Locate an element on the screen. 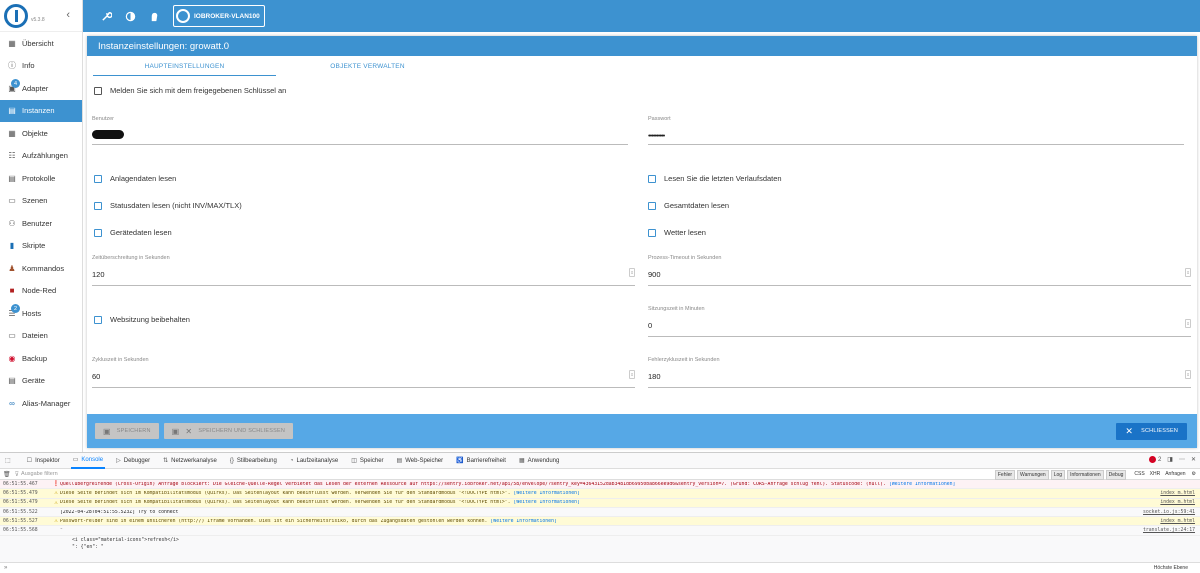 The height and width of the screenshot is (573, 1200). sidebar-item-benutzer: ⚇ Benutzer is located at coordinates (41, 223).